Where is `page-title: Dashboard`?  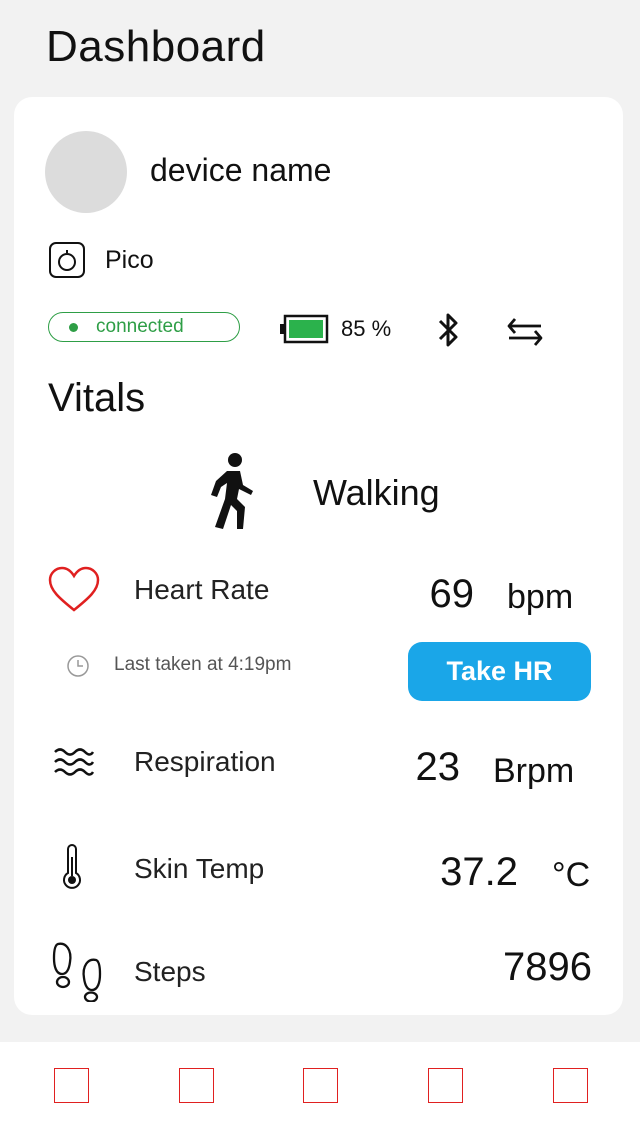
page-title: Dashboard is located at coordinates (156, 46).